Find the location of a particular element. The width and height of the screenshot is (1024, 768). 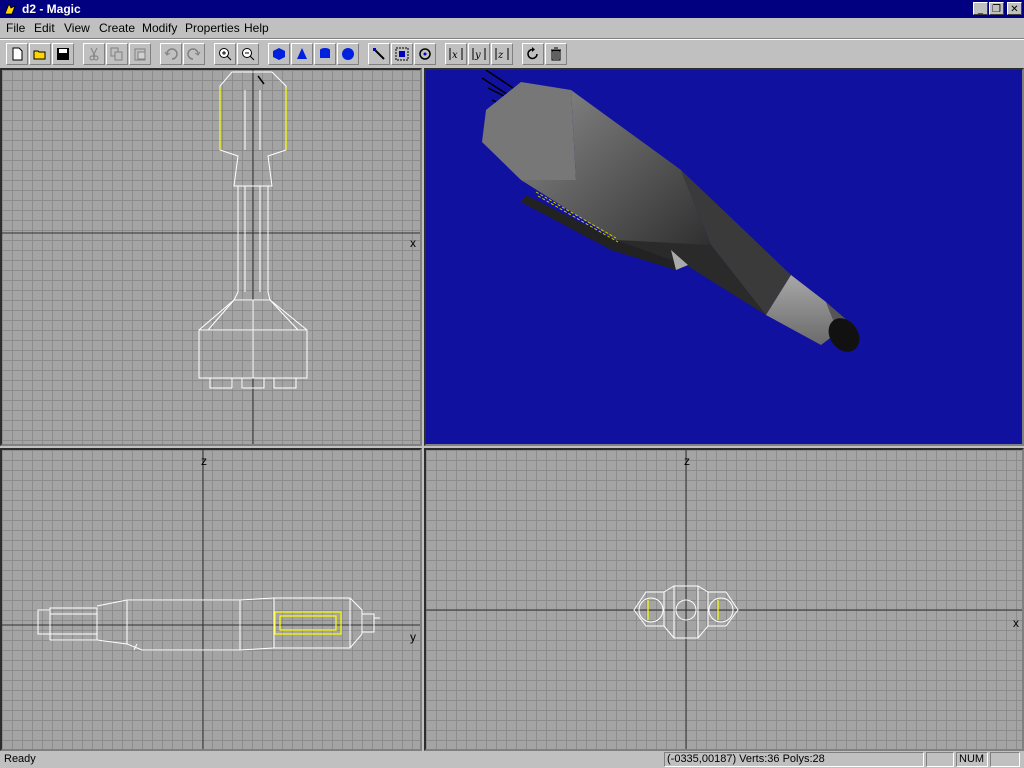

mirror-z-icon: z is located at coordinates (502, 54).